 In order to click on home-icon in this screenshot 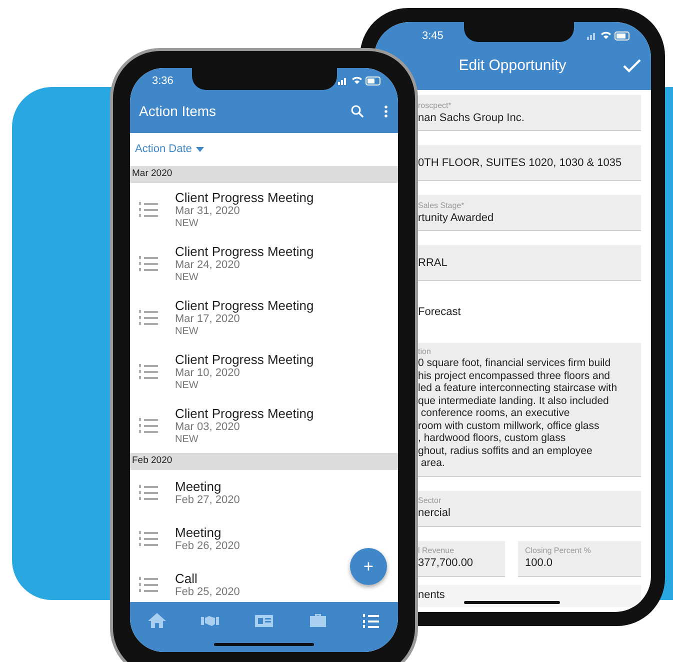, I will do `click(156, 620)`.